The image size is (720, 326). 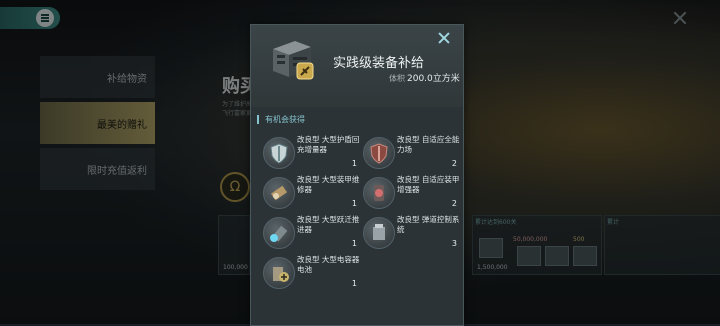 I want to click on shield-red-icon, so click(x=379, y=153).